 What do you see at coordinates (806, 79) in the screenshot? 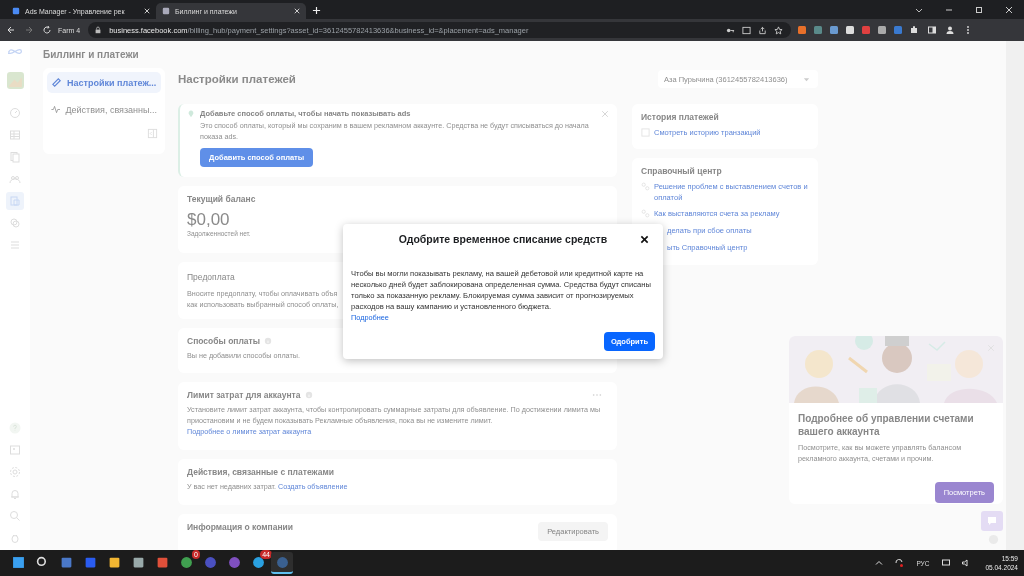
I see `caret-icon` at bounding box center [806, 79].